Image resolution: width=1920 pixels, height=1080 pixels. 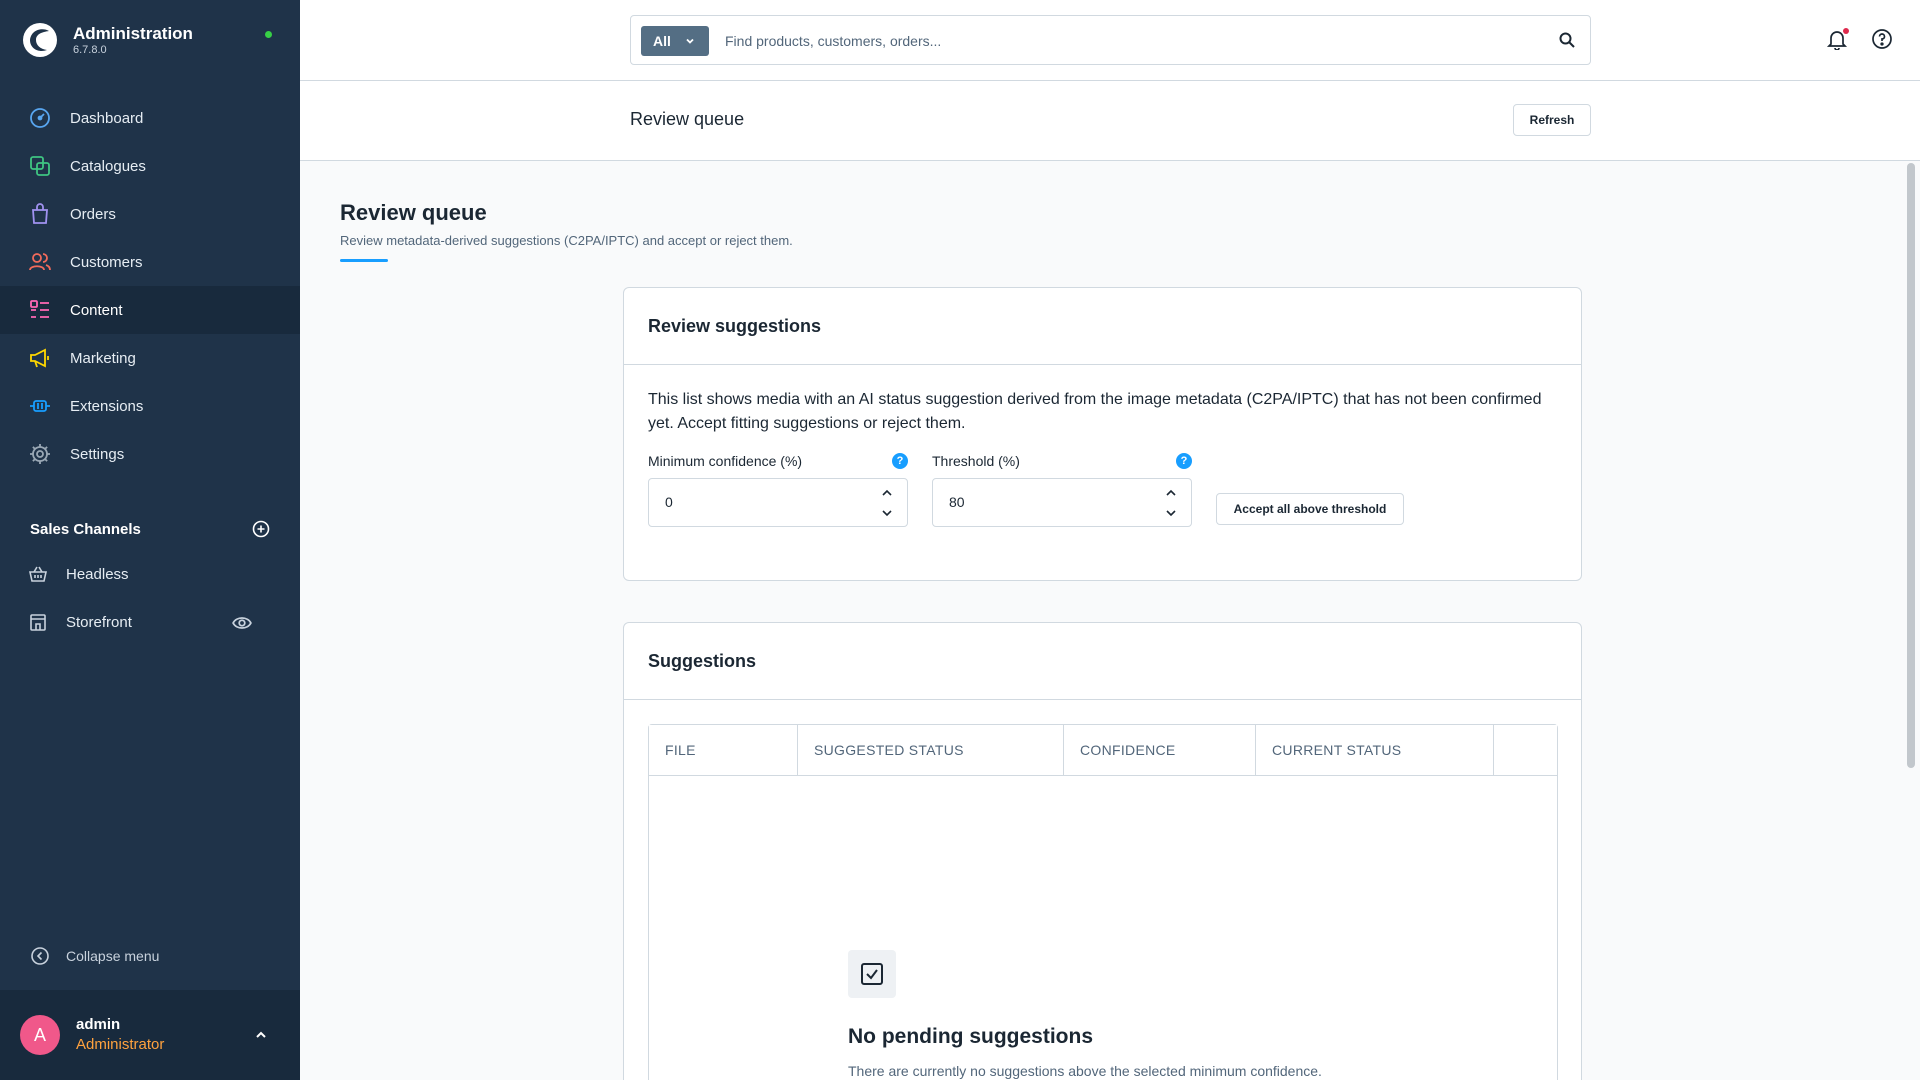 I want to click on top-bar: All, so click(x=1110, y=40).